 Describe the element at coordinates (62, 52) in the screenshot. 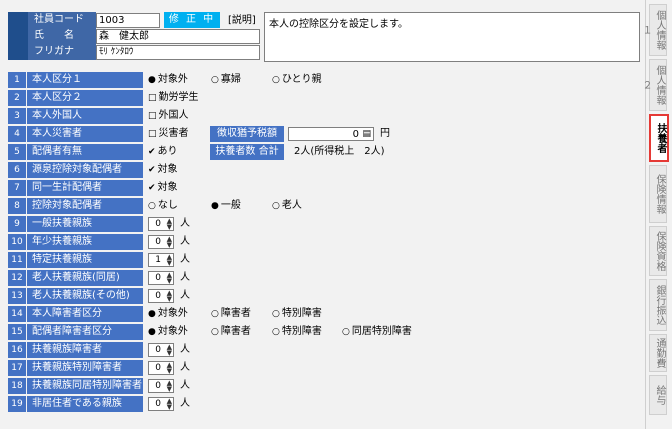

I see `kana-label: フリガナ` at that location.